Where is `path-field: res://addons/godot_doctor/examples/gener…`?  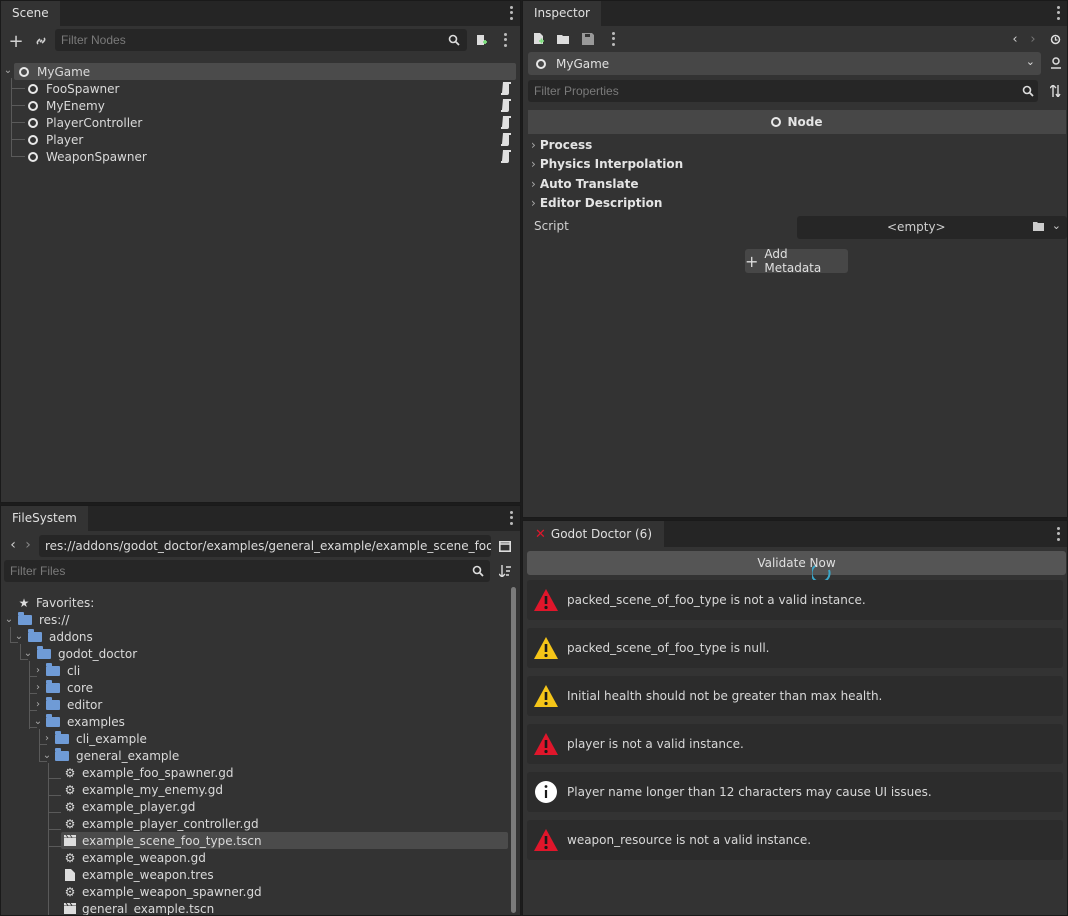 path-field: res://addons/godot_doctor/examples/gener… is located at coordinates (265, 546).